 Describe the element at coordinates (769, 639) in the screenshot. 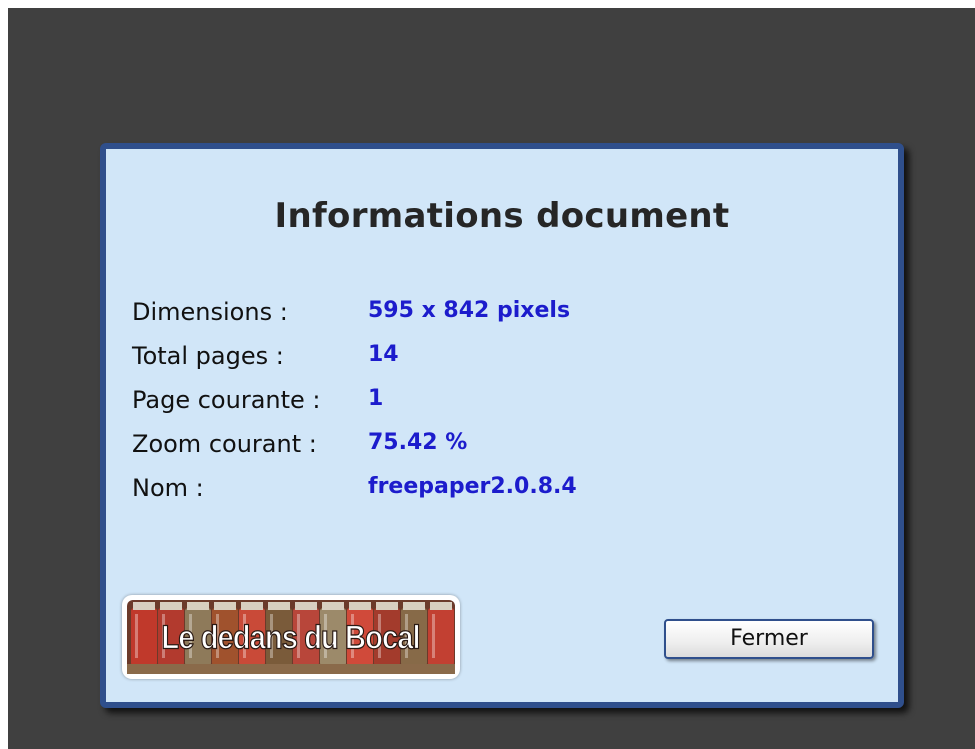

I see `close-button: Fermer` at that location.